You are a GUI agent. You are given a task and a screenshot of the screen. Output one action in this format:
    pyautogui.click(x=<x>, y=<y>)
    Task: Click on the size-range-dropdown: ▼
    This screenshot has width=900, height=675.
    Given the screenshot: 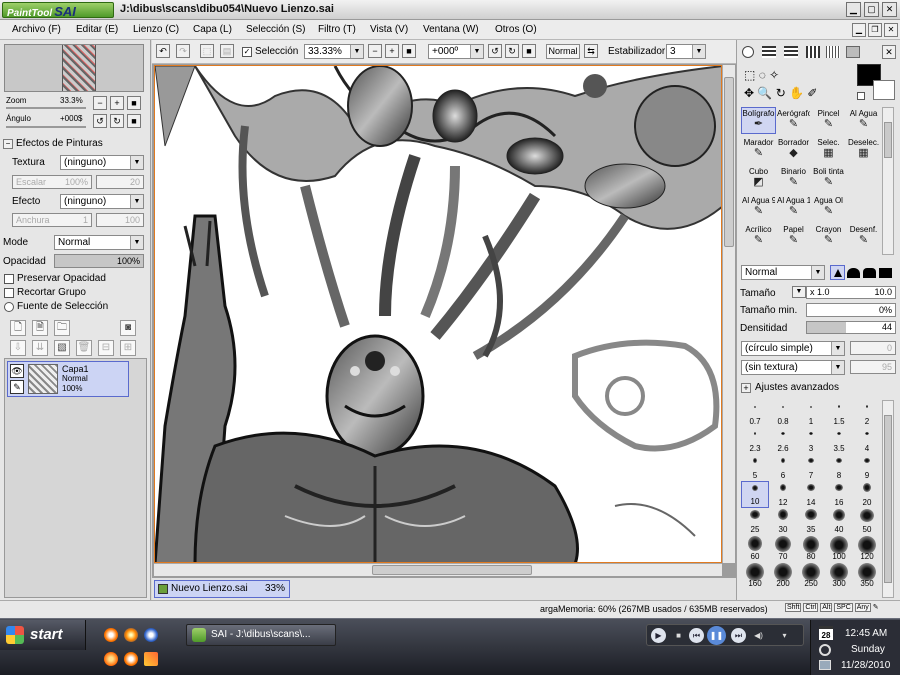 What is the action you would take?
    pyautogui.click(x=799, y=292)
    